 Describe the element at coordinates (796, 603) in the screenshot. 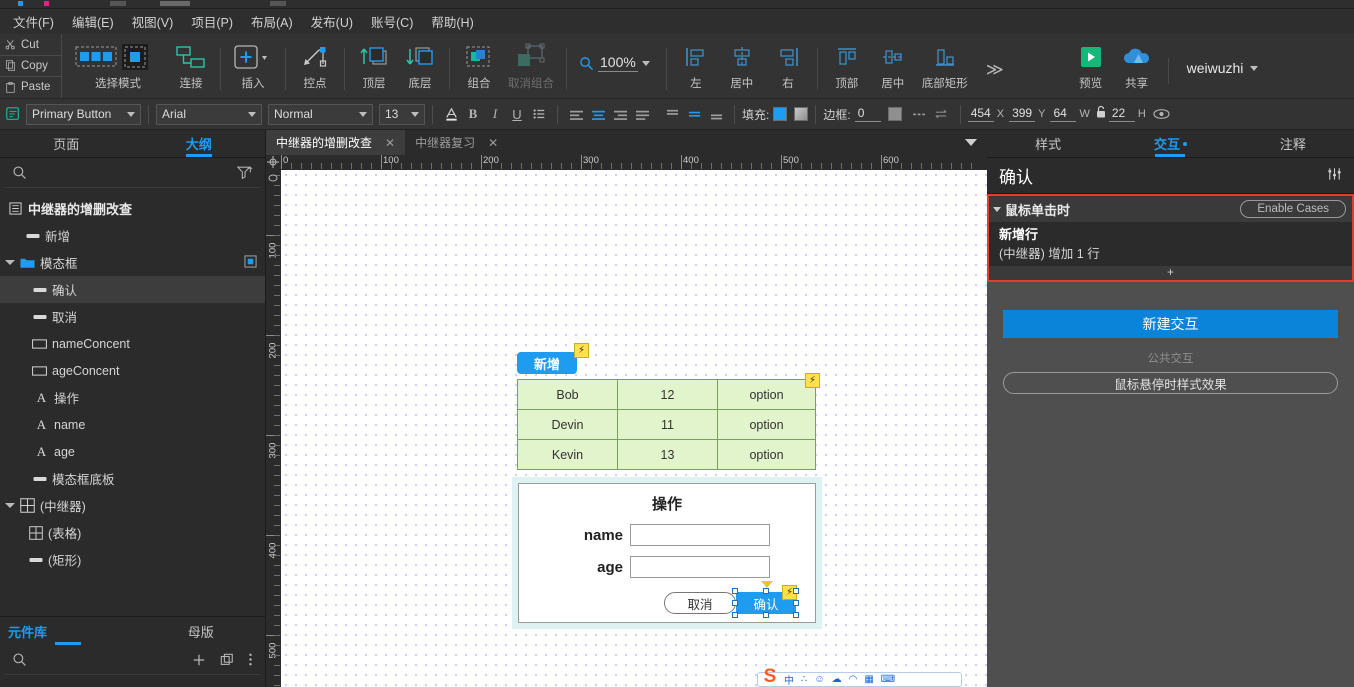

I see `resize-handle-e` at that location.